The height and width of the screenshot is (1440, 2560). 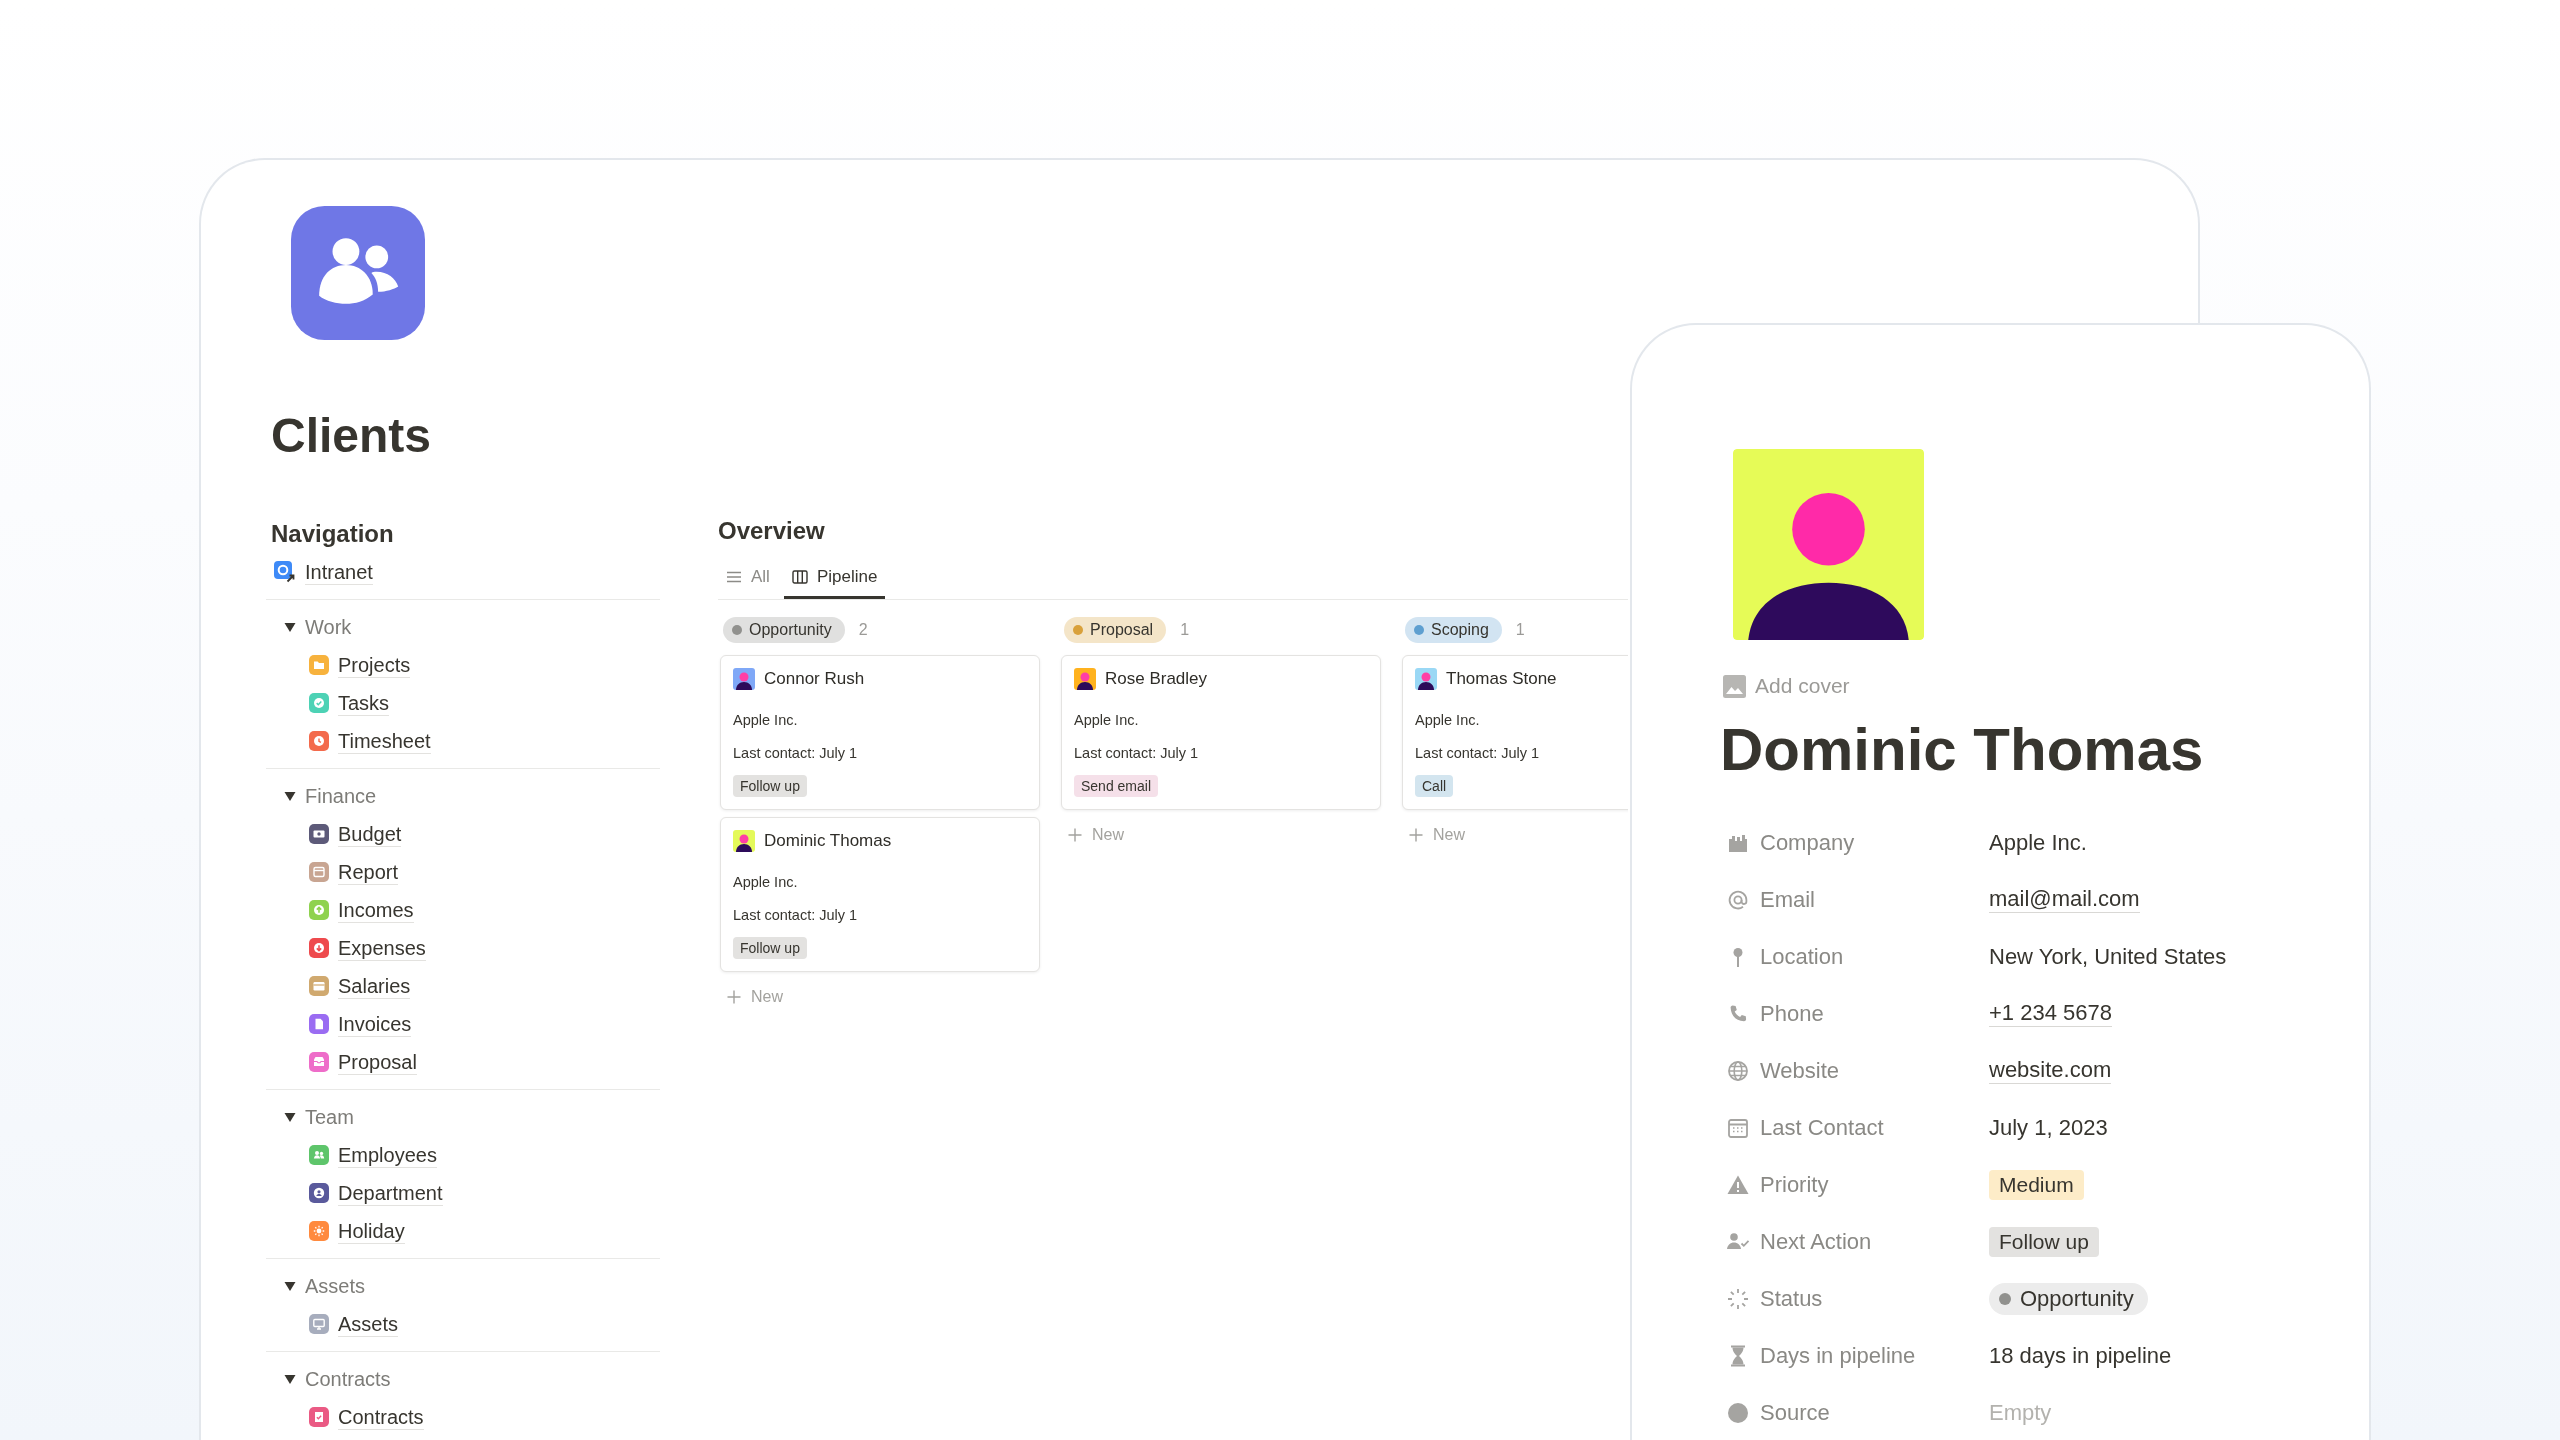 What do you see at coordinates (357, 1231) in the screenshot?
I see `sidebar-link: Holiday` at bounding box center [357, 1231].